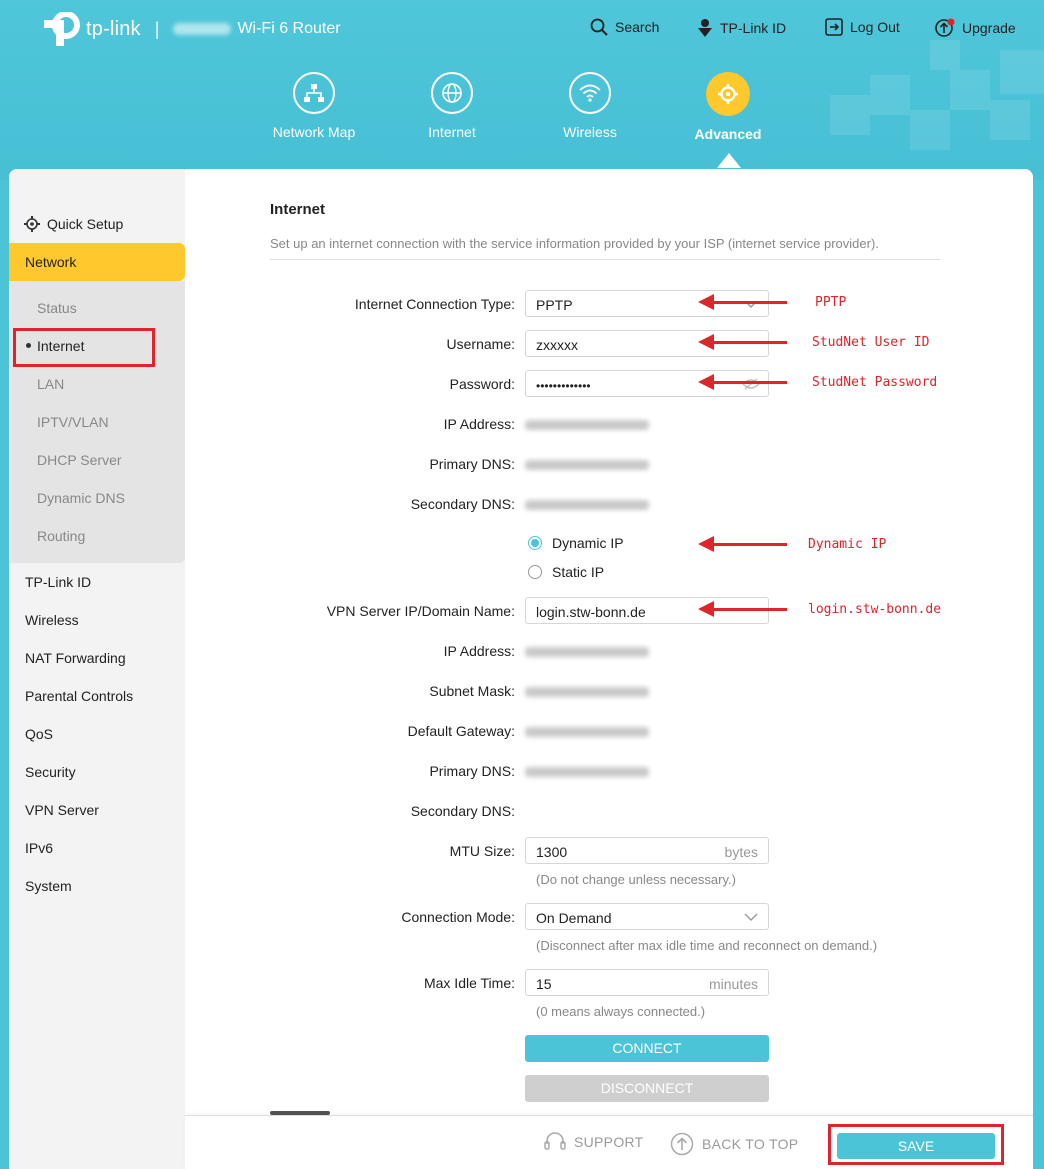  What do you see at coordinates (742, 302) in the screenshot?
I see `annotation-arrow-pptp` at bounding box center [742, 302].